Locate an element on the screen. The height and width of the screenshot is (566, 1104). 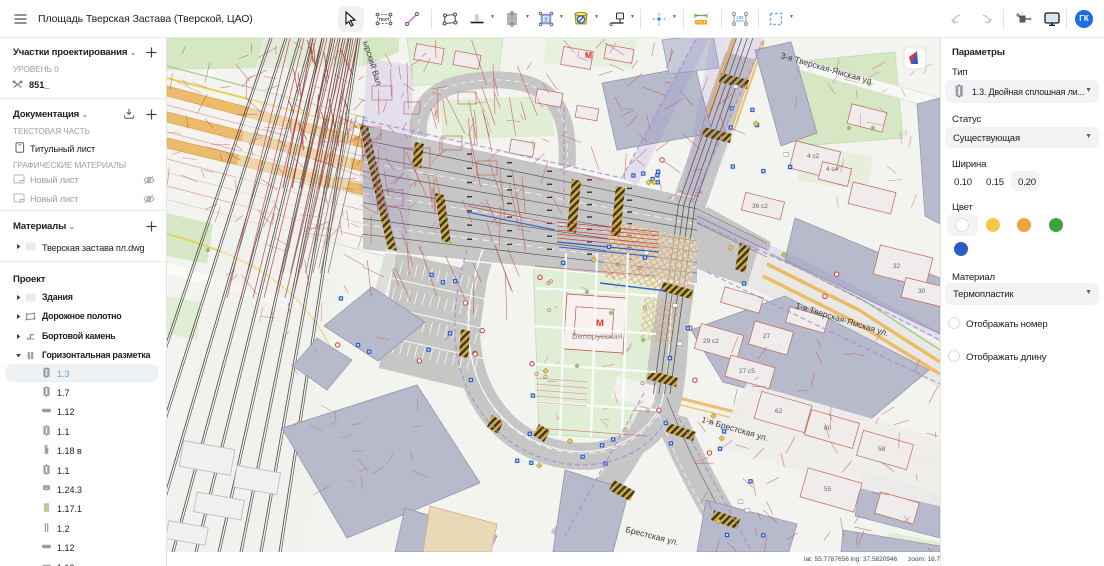
svg-text: 58 is located at coordinates (882, 449).